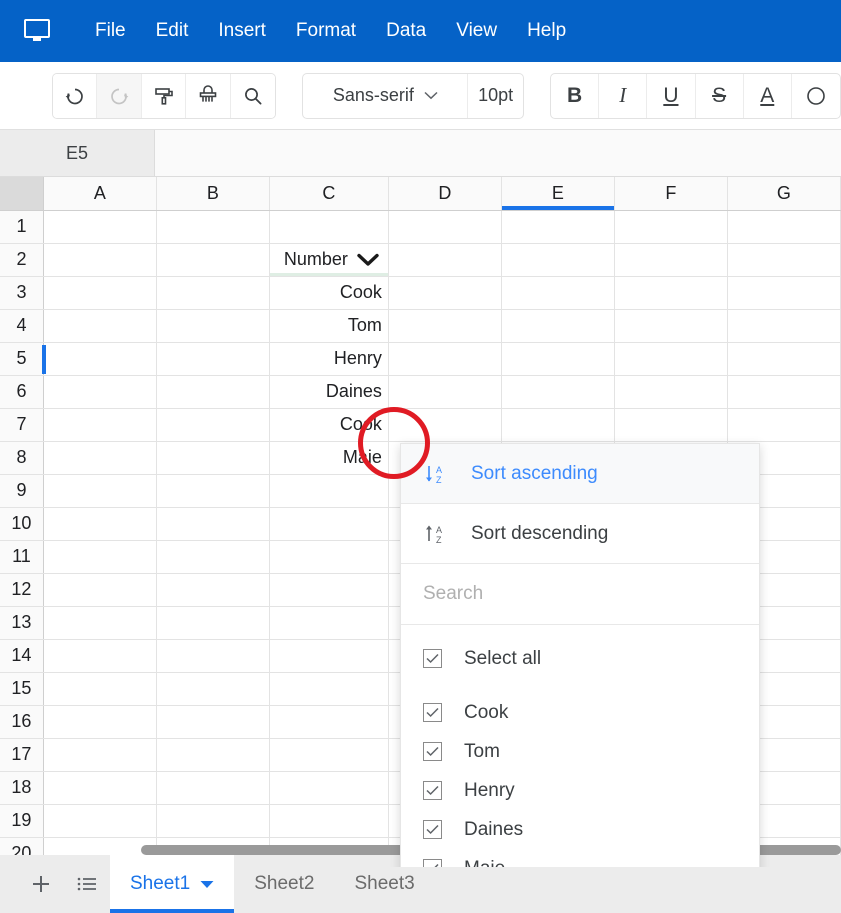 This screenshot has width=841, height=913. Describe the element at coordinates (329, 656) in the screenshot. I see `cell-c14` at that location.